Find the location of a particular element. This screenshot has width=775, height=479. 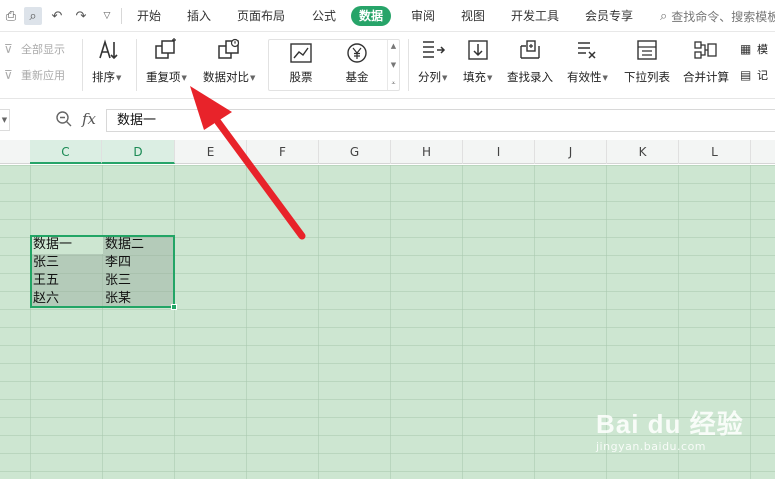

record-icon: ▤ is located at coordinates (746, 75).